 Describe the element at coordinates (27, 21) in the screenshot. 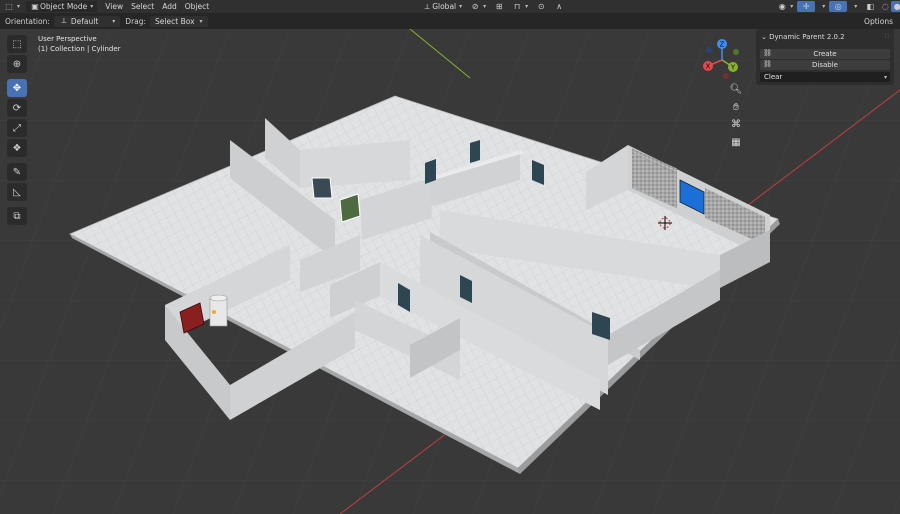

I see `orientation-label: Orientation:` at that location.